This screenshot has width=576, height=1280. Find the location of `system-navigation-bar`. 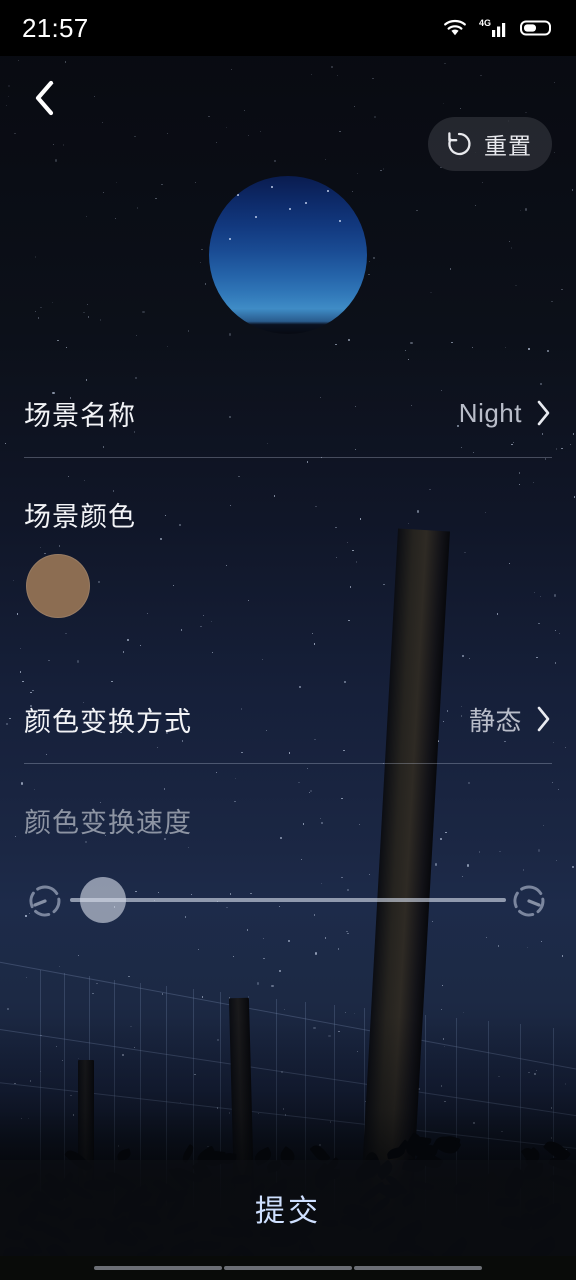

system-navigation-bar is located at coordinates (288, 1268).